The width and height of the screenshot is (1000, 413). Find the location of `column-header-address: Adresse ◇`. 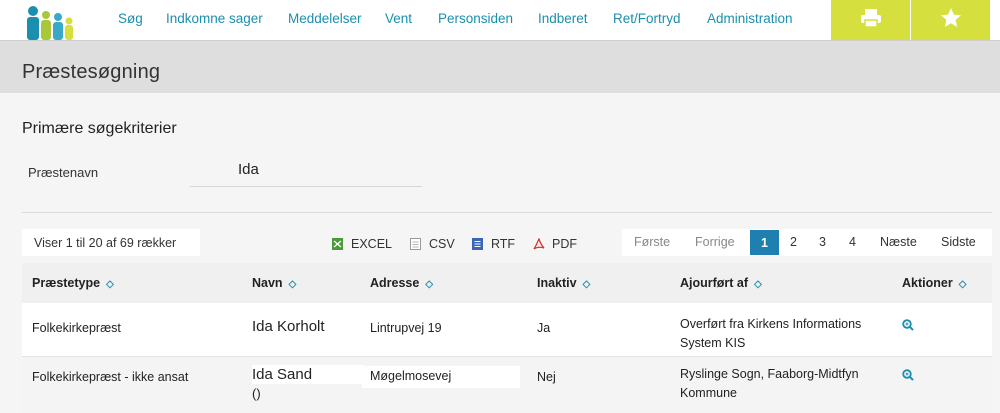

column-header-address: Adresse ◇ is located at coordinates (401, 283).